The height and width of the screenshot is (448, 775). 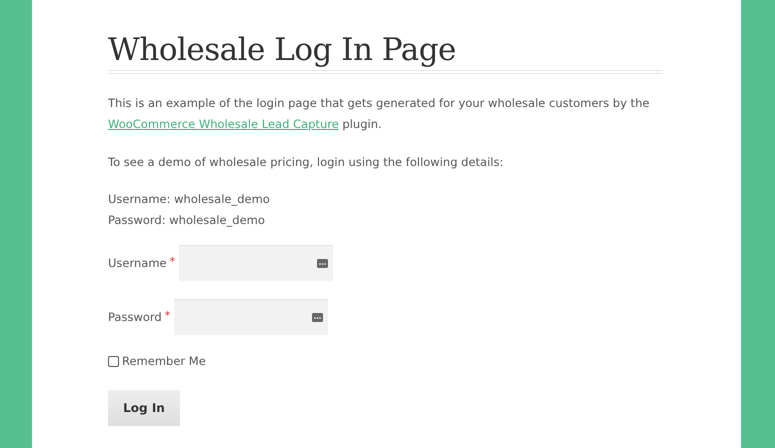 I want to click on login-button: Log In, so click(x=144, y=408).